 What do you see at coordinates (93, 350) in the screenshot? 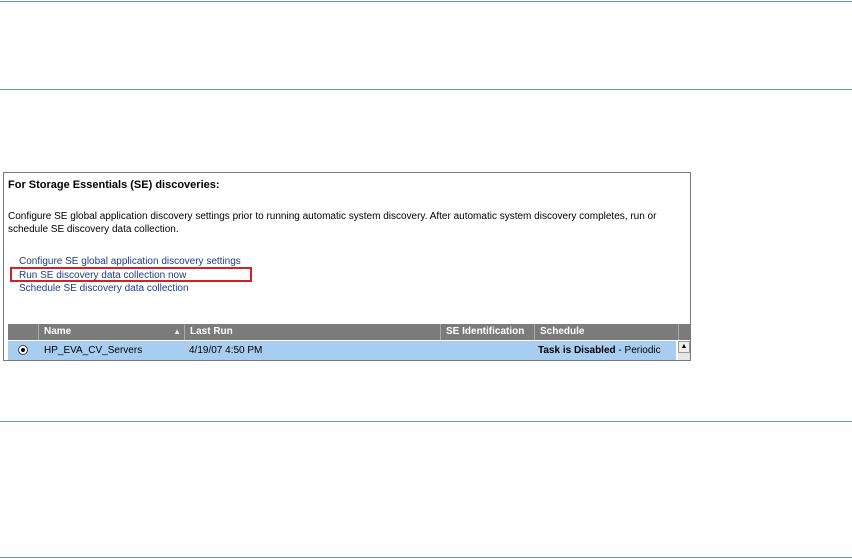
I see `row-name: HP_EVA_CV_Servers` at bounding box center [93, 350].